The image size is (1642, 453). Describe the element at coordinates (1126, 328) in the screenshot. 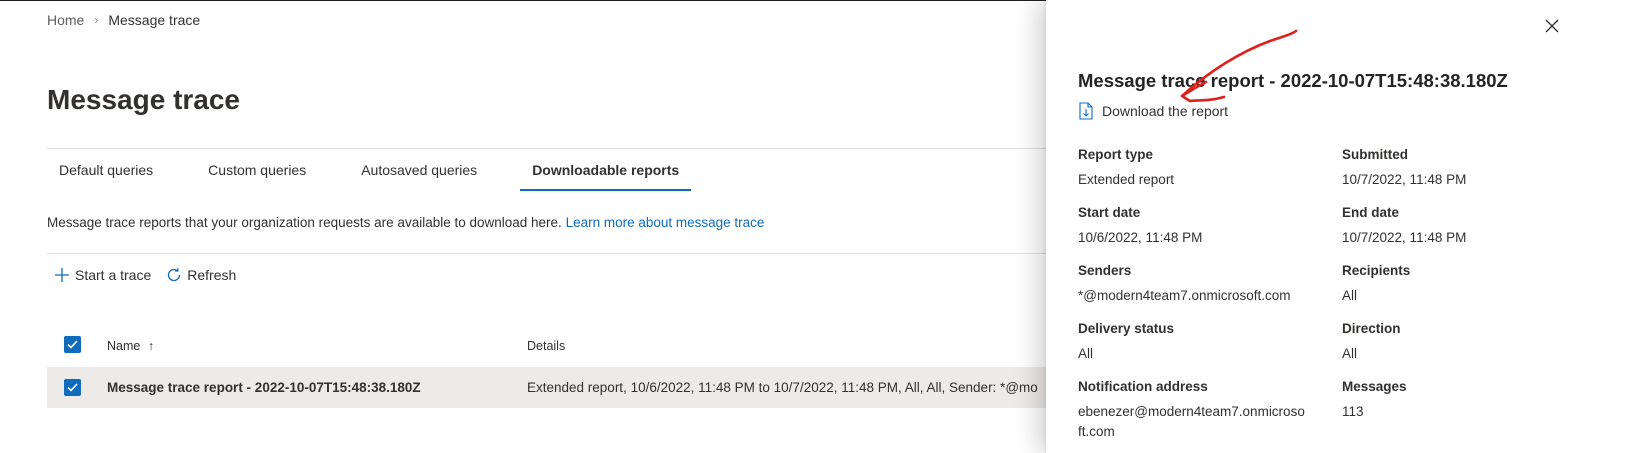

I see `field-label: Delivery status` at that location.